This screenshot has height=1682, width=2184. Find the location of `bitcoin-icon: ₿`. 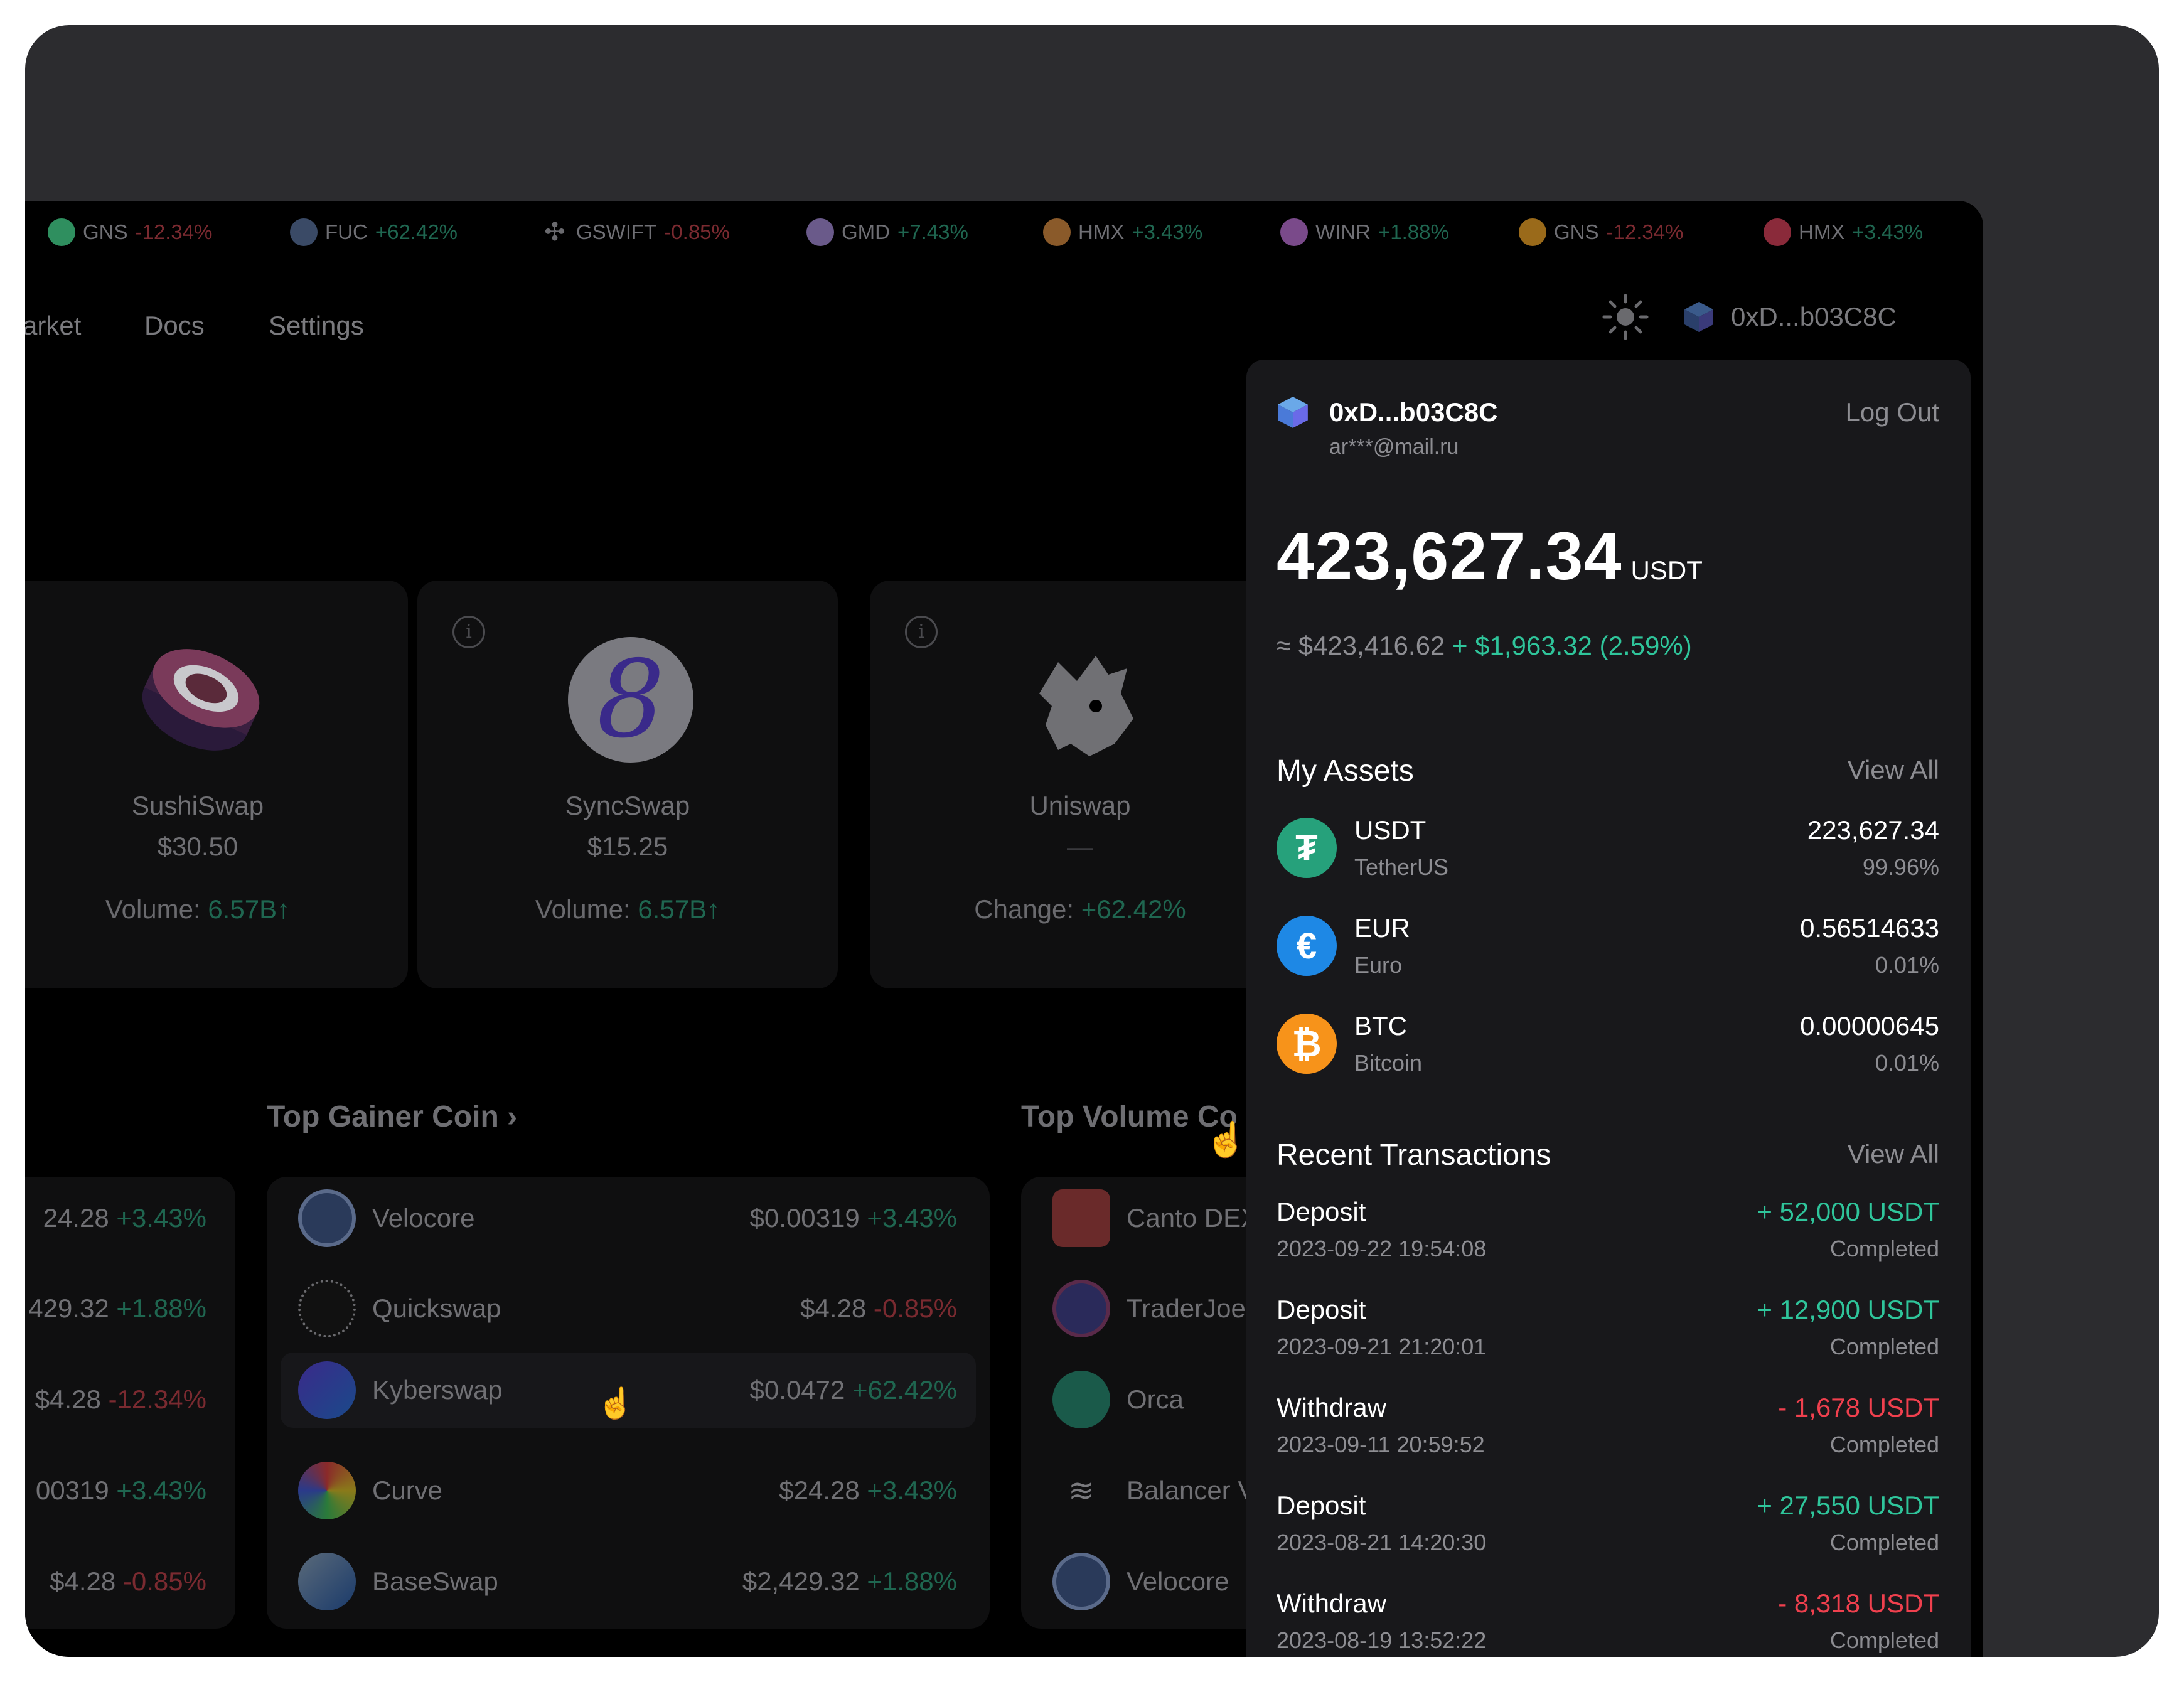

bitcoin-icon: ₿ is located at coordinates (1307, 1044).